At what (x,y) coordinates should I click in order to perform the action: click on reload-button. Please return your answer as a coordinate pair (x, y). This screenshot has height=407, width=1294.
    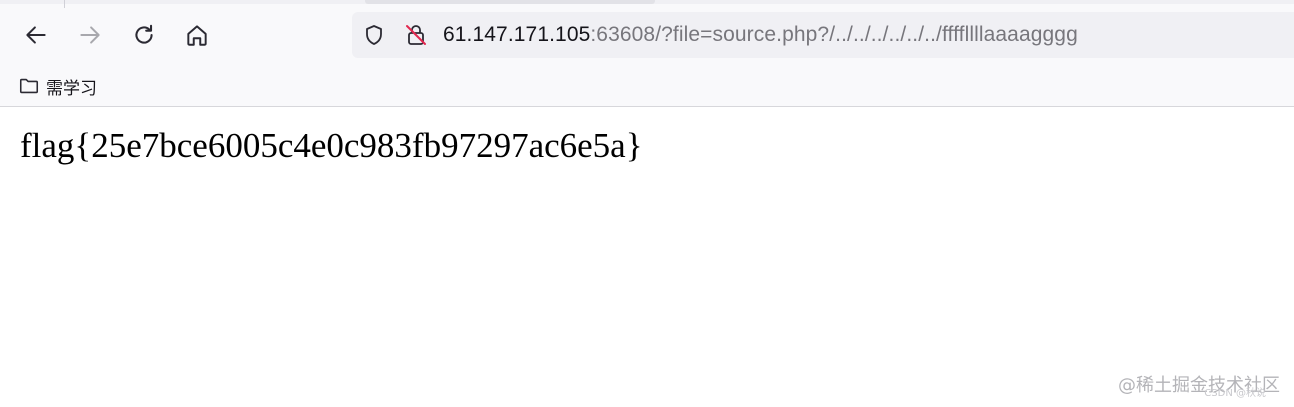
    Looking at the image, I should click on (144, 35).